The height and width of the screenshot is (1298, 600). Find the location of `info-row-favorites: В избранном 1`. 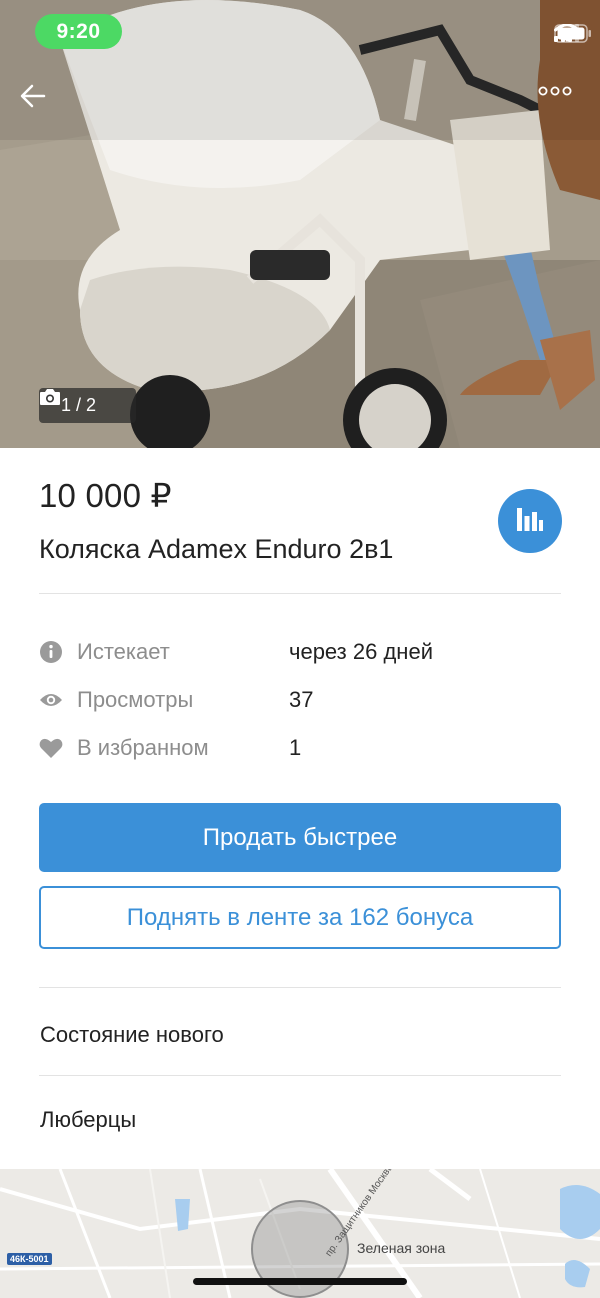

info-row-favorites: В избранном 1 is located at coordinates (300, 748).